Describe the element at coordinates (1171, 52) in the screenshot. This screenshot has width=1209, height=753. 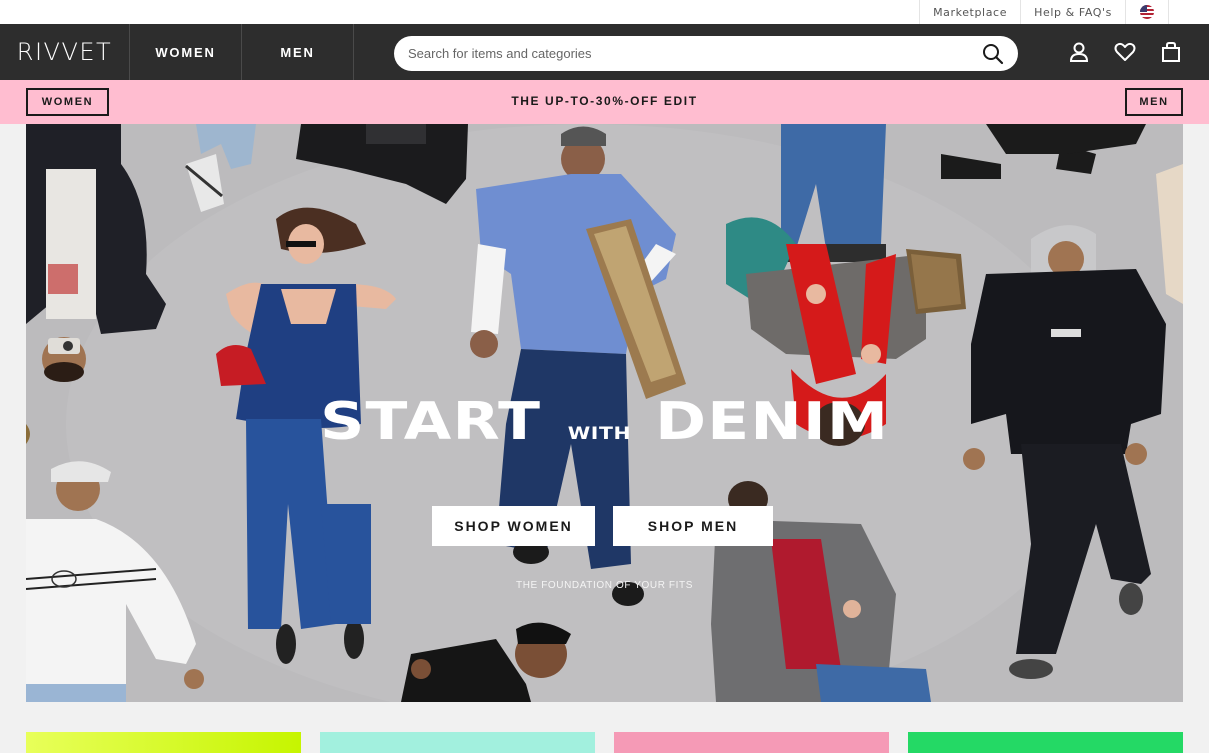
I see `bag-icon` at that location.